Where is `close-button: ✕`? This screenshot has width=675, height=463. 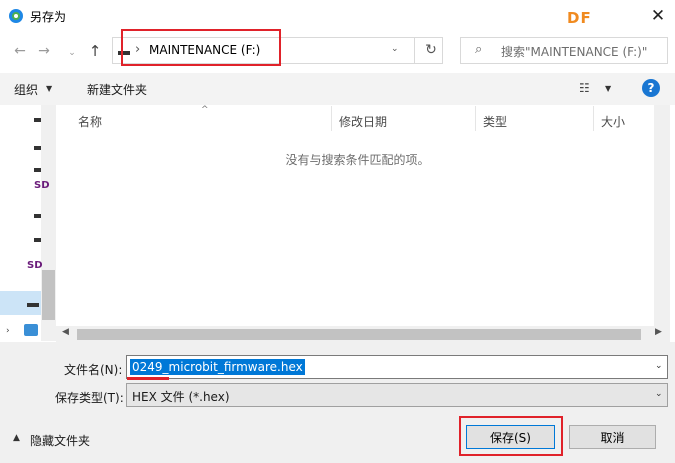 close-button: ✕ is located at coordinates (658, 16).